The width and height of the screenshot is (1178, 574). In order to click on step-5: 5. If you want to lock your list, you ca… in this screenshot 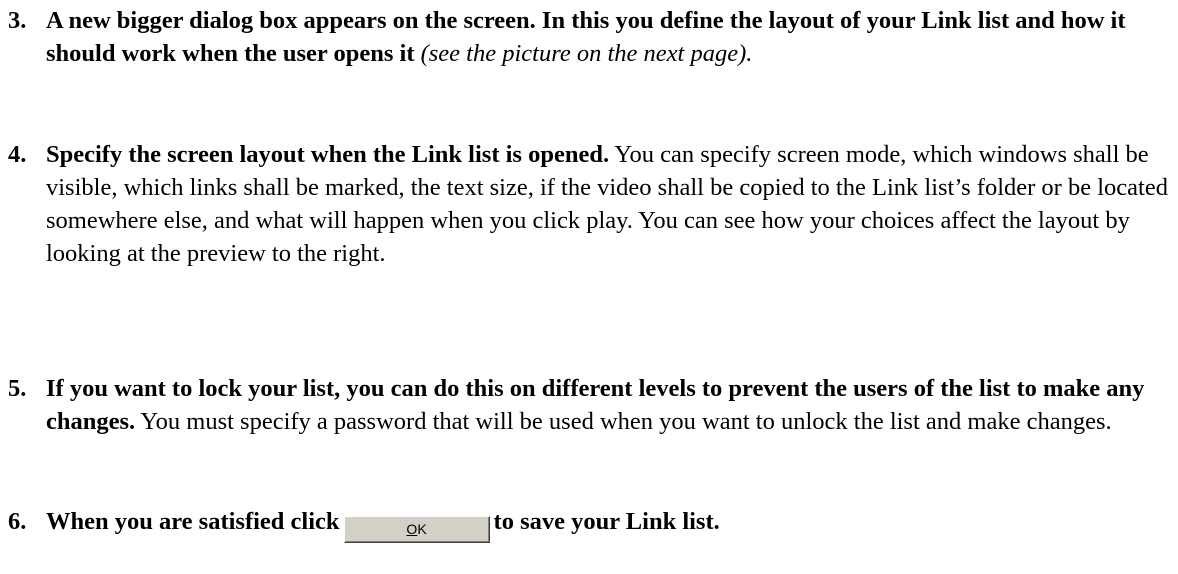, I will do `click(588, 405)`.